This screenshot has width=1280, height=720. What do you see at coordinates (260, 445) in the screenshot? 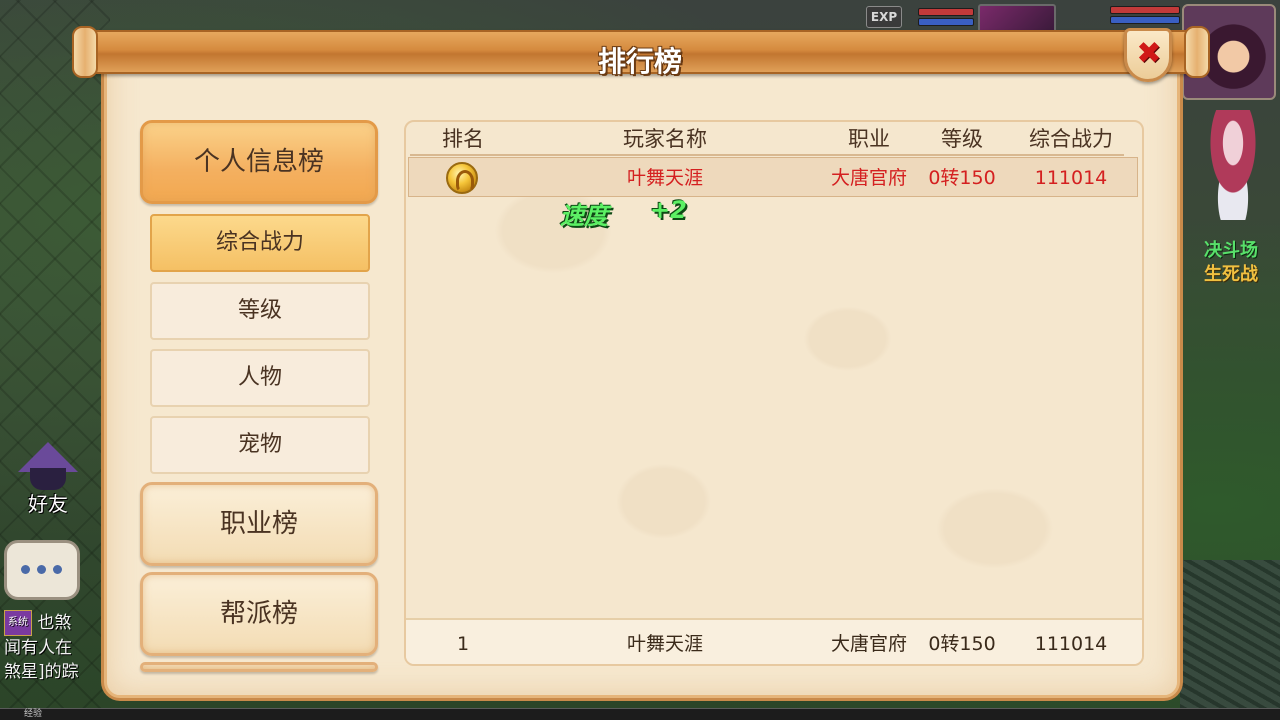
I see `nav-sub-pet: 宠物` at bounding box center [260, 445].